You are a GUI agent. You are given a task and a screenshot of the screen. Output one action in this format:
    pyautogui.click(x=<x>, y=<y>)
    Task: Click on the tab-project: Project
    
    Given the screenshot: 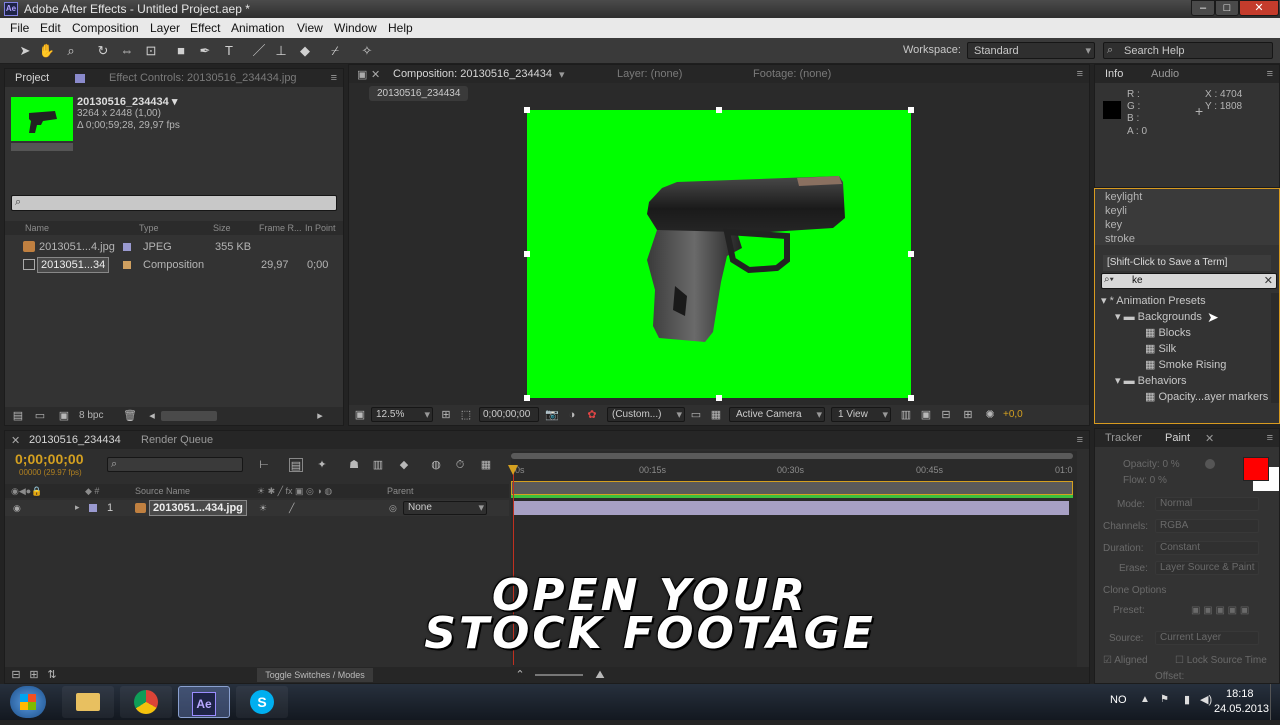 What is the action you would take?
    pyautogui.click(x=32, y=78)
    